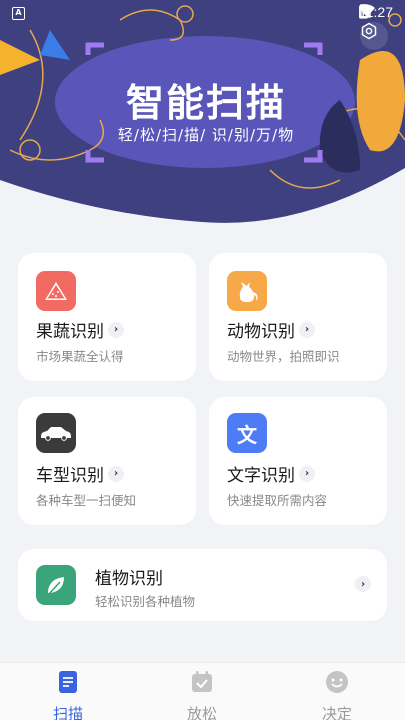  Describe the element at coordinates (337, 682) in the screenshot. I see `smile-icon` at that location.